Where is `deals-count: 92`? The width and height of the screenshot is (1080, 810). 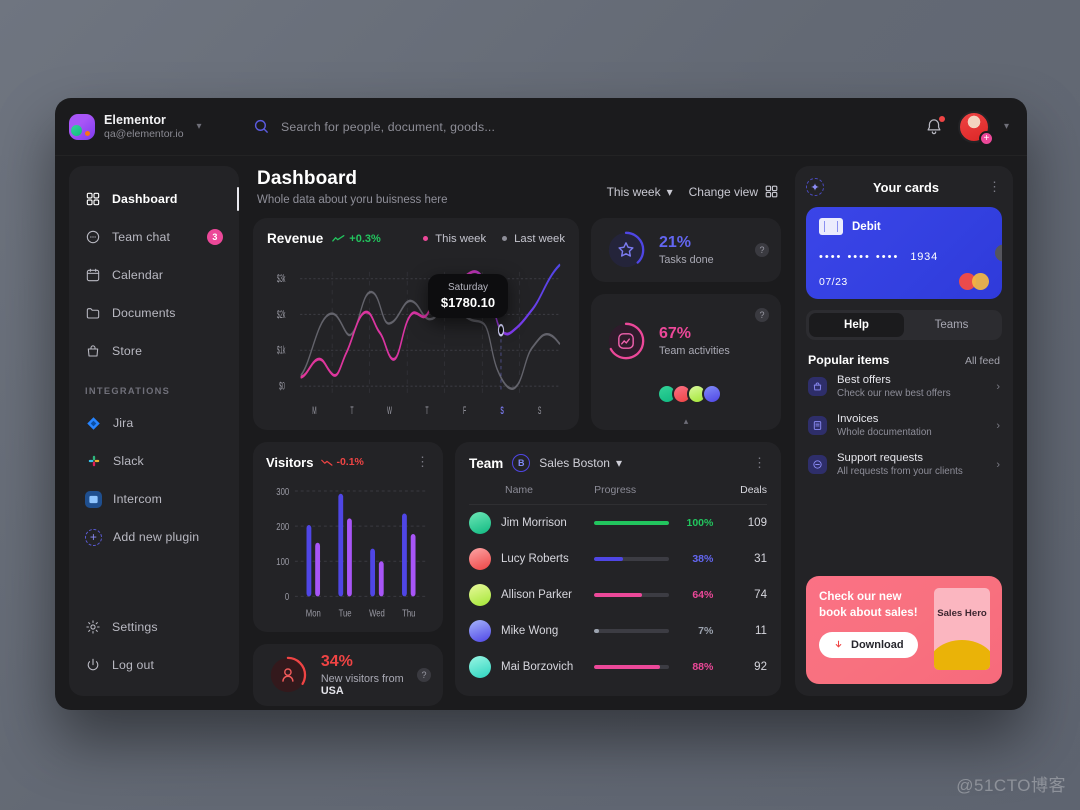 deals-count: 92 is located at coordinates (760, 667).